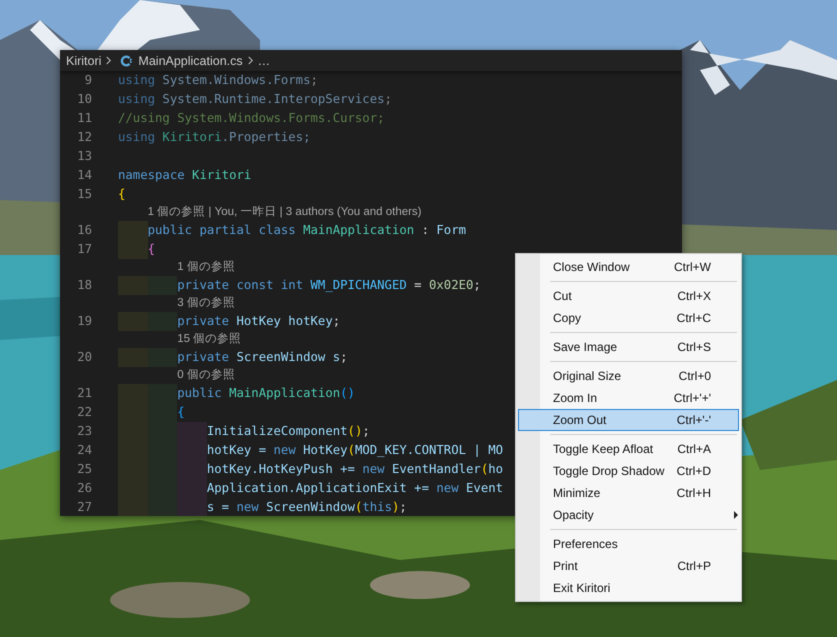 This screenshot has width=837, height=637. Describe the element at coordinates (214, 137) in the screenshot. I see `code-line: using Kiritori.Properties;` at that location.